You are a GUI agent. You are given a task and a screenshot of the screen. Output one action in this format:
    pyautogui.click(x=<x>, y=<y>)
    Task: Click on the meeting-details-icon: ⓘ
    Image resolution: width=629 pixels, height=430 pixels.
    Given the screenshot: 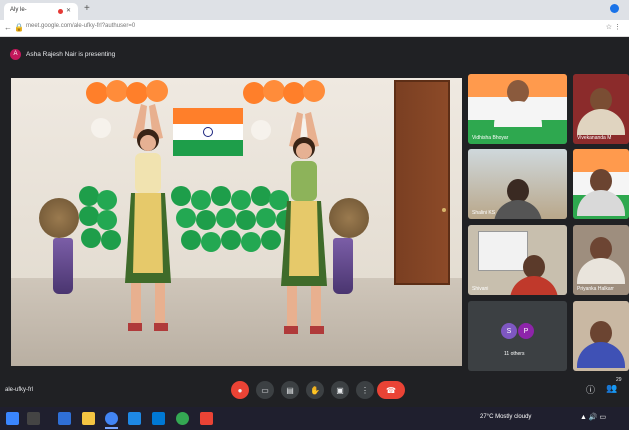 What is the action you would take?
    pyautogui.click(x=590, y=389)
    